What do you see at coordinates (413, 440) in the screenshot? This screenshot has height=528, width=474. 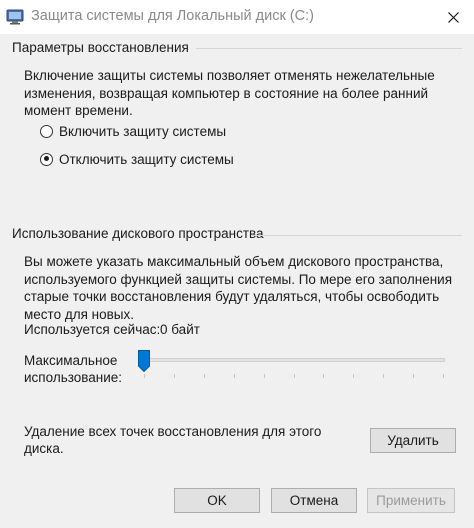 I see `delete-button: Удалить` at bounding box center [413, 440].